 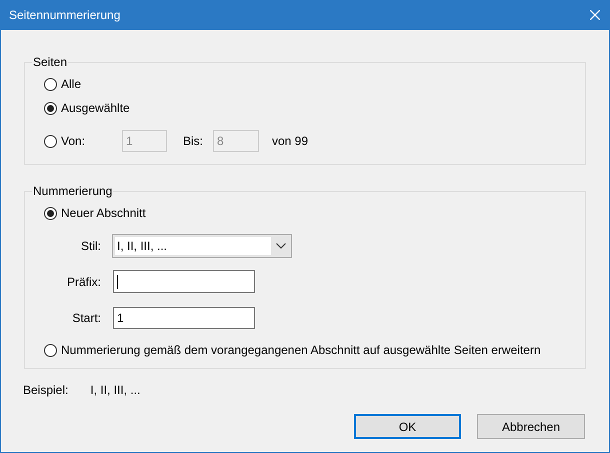 I want to click on window-title: Seitennummerierung, so click(x=64, y=15).